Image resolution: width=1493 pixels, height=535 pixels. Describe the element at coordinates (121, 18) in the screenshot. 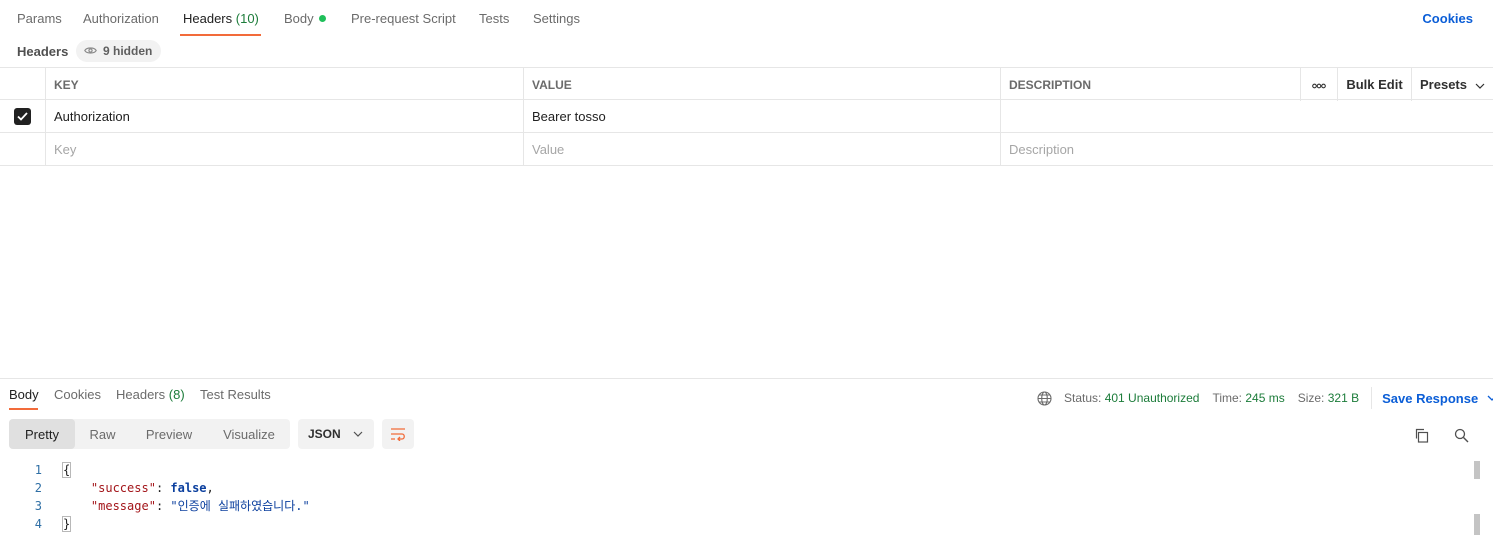

I see `tab-authorization: Authorization` at that location.